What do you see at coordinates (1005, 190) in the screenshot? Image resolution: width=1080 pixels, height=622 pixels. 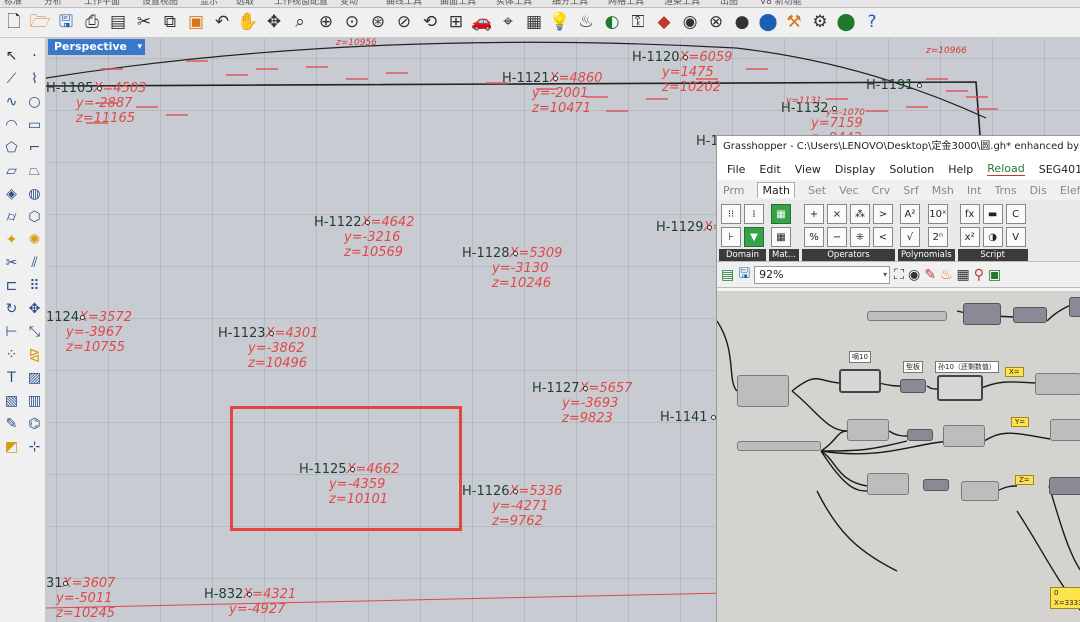 I see `tab-trns: Trns` at bounding box center [1005, 190].